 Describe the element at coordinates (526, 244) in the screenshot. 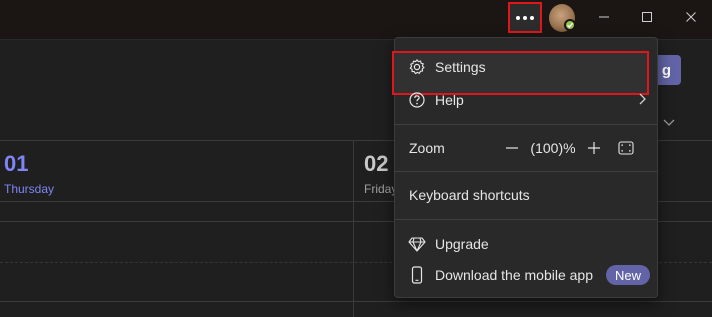

I see `menu-item-upgrade: Upgrade` at that location.